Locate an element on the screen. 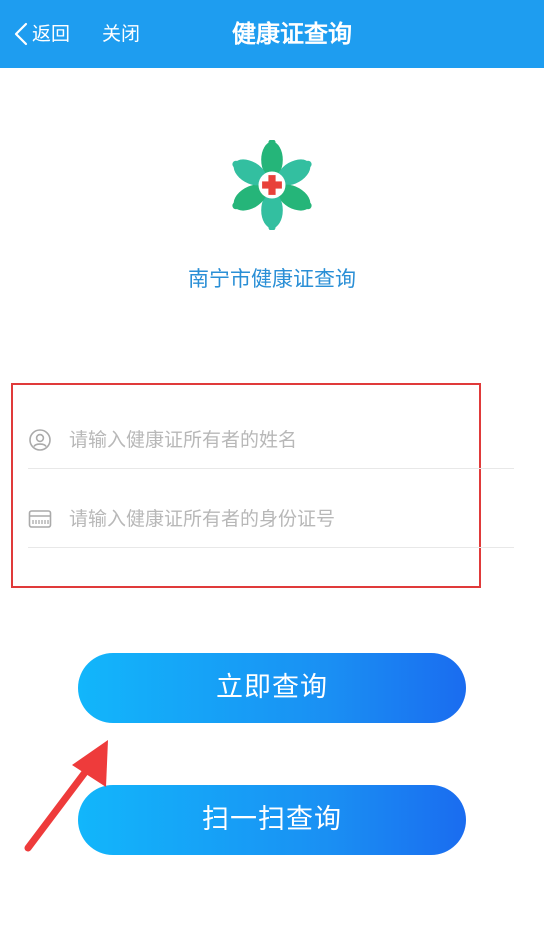 The width and height of the screenshot is (544, 934). page-title: 健康证查询 is located at coordinates (292, 34).